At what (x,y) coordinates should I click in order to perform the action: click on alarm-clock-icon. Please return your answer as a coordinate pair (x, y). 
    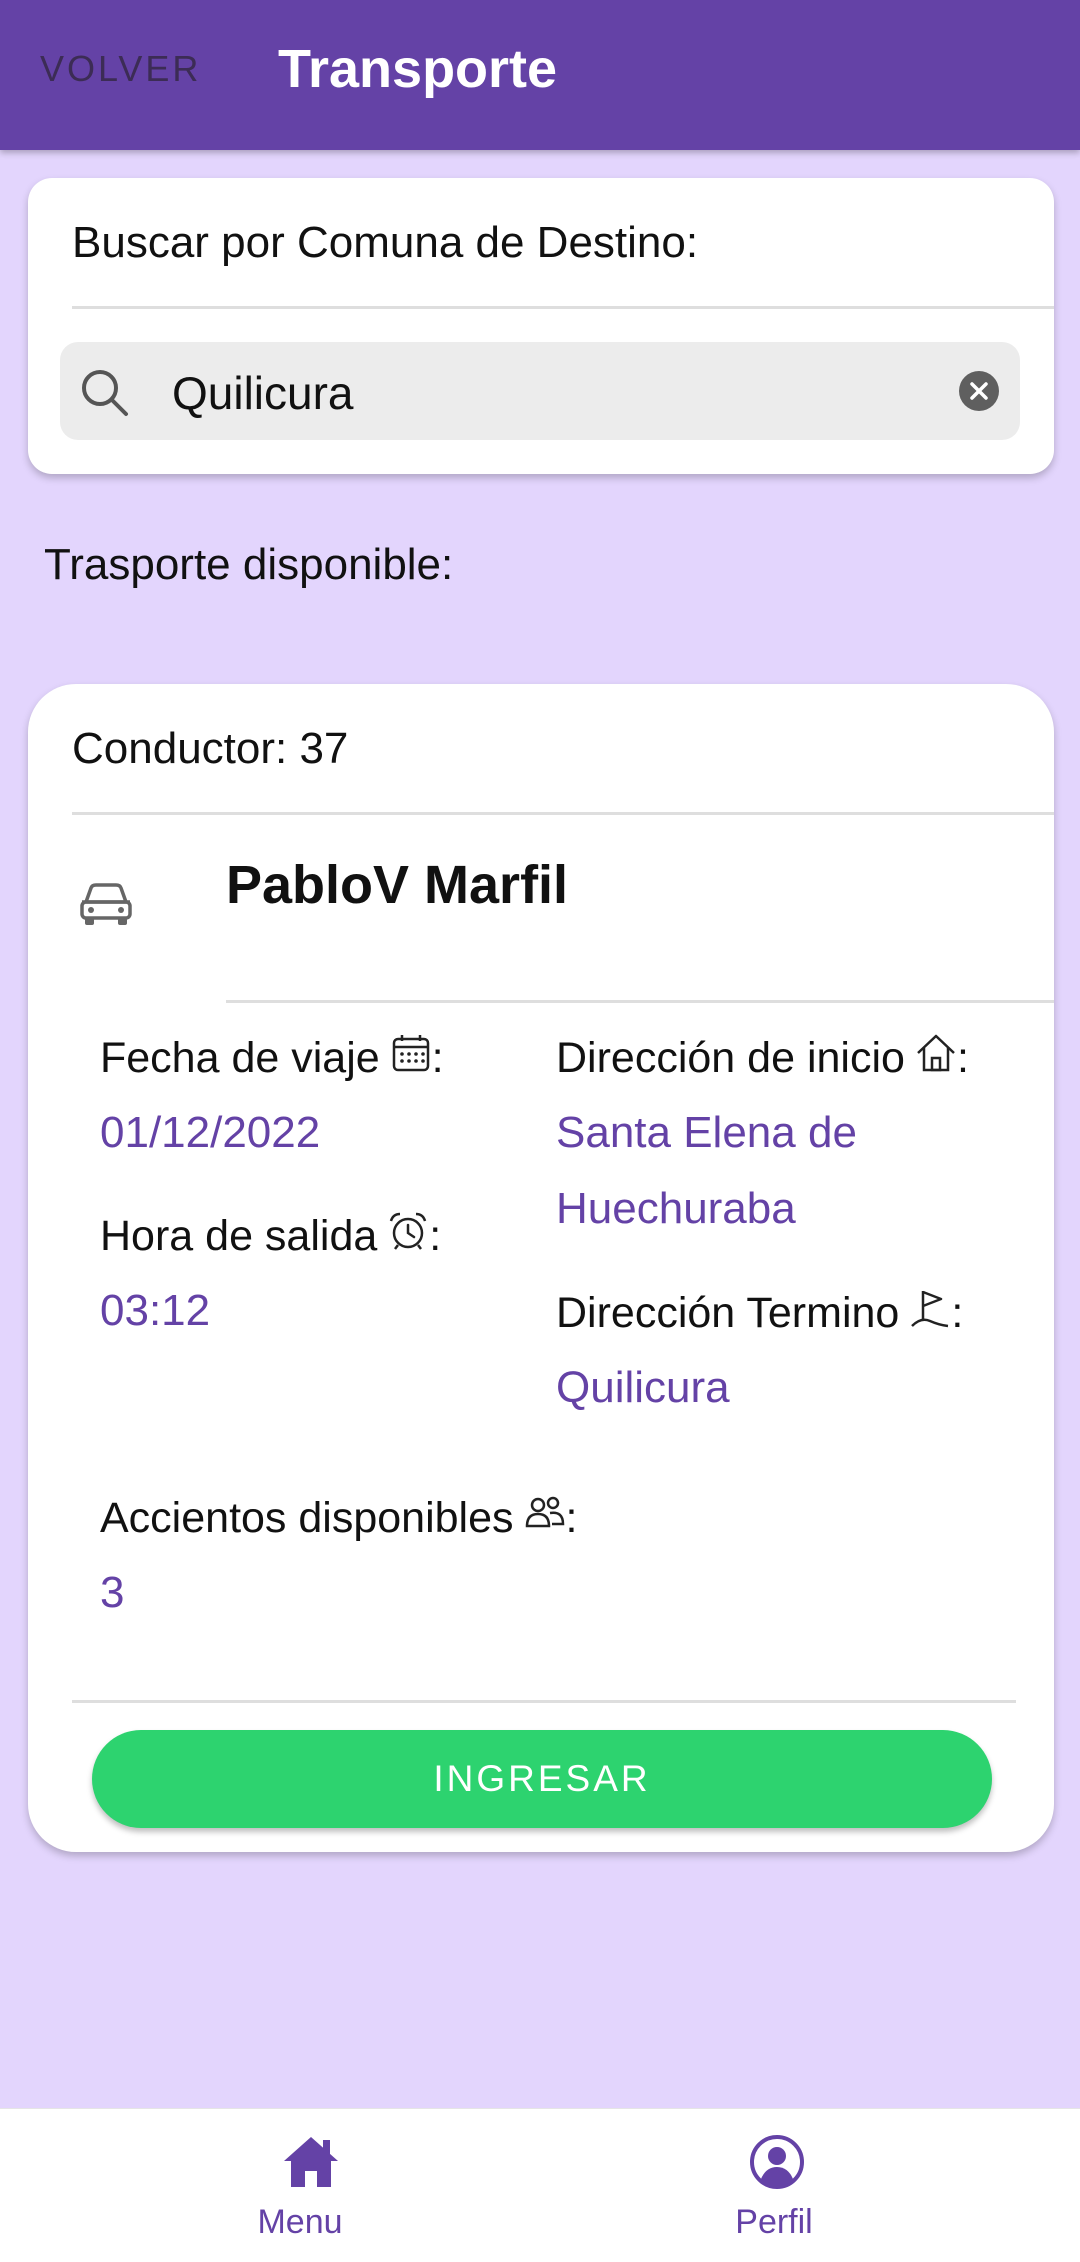
    Looking at the image, I should click on (408, 1231).